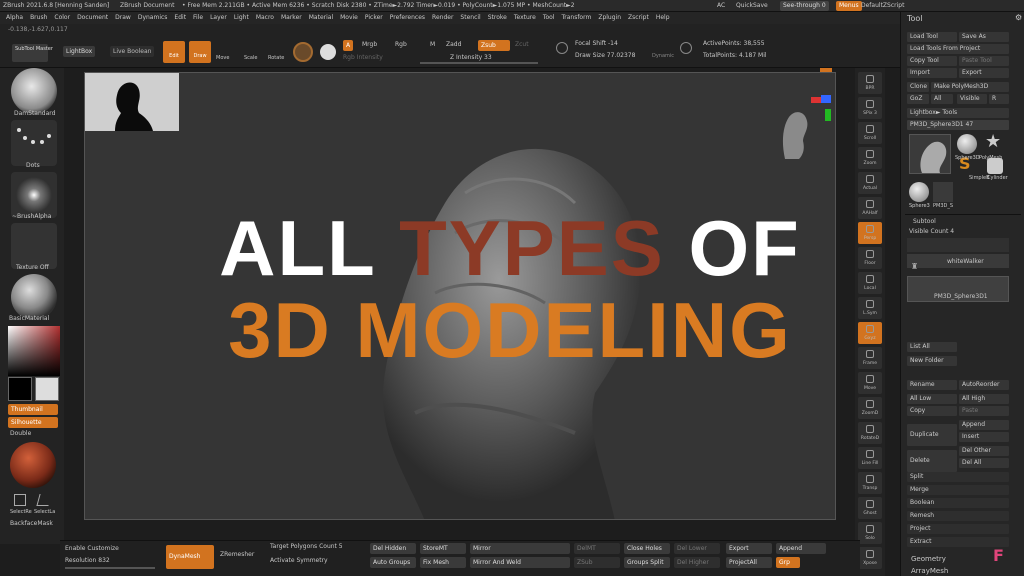  Describe the element at coordinates (241, 17) in the screenshot. I see `menu-light: Light` at that location.